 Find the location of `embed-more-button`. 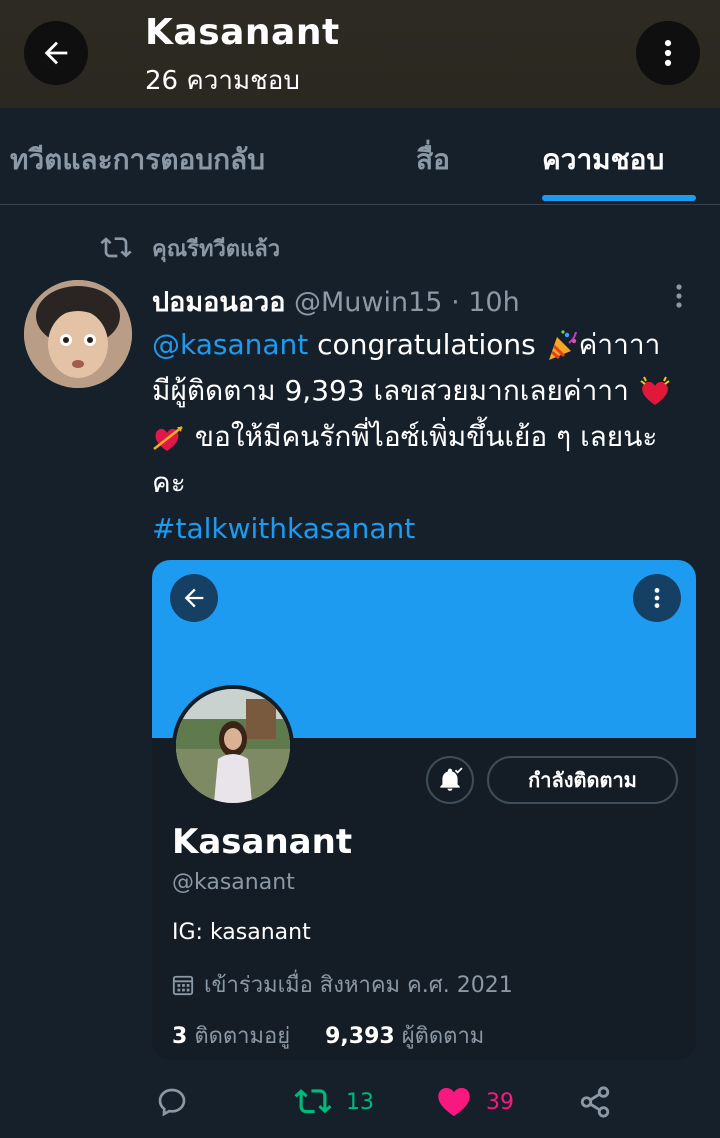

embed-more-button is located at coordinates (657, 598).